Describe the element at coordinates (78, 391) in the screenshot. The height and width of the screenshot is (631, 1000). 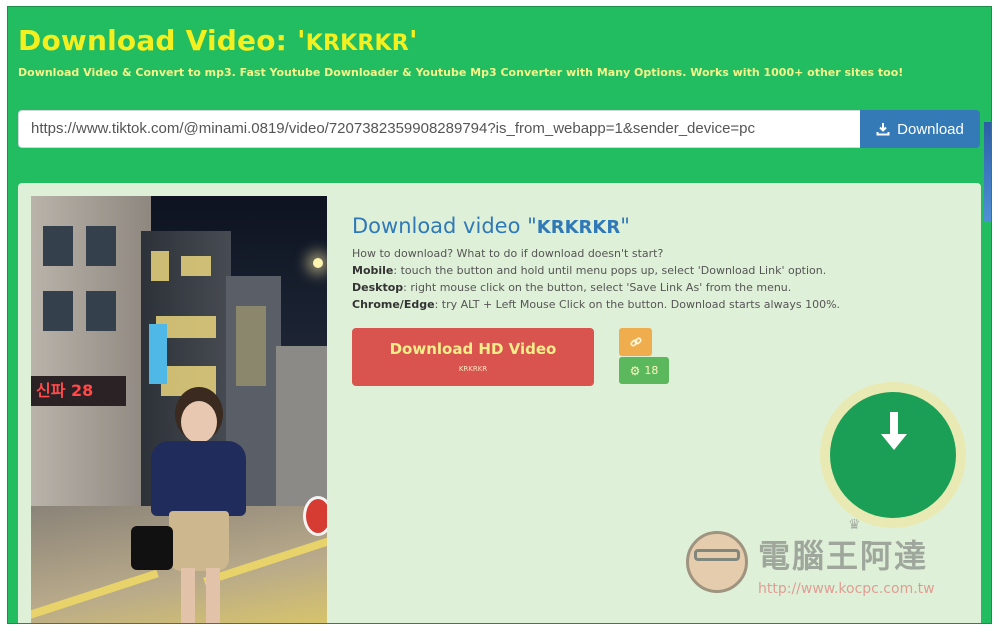
I see `thumb-shop-sign: 신파 28` at that location.